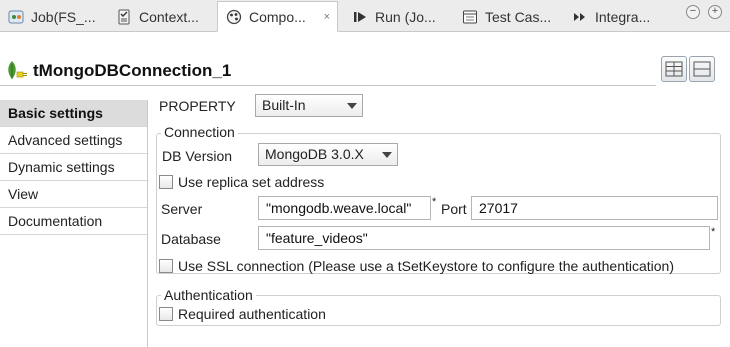 Image resolution: width=730 pixels, height=347 pixels. I want to click on replica-set-label: Use replica set address, so click(251, 182).